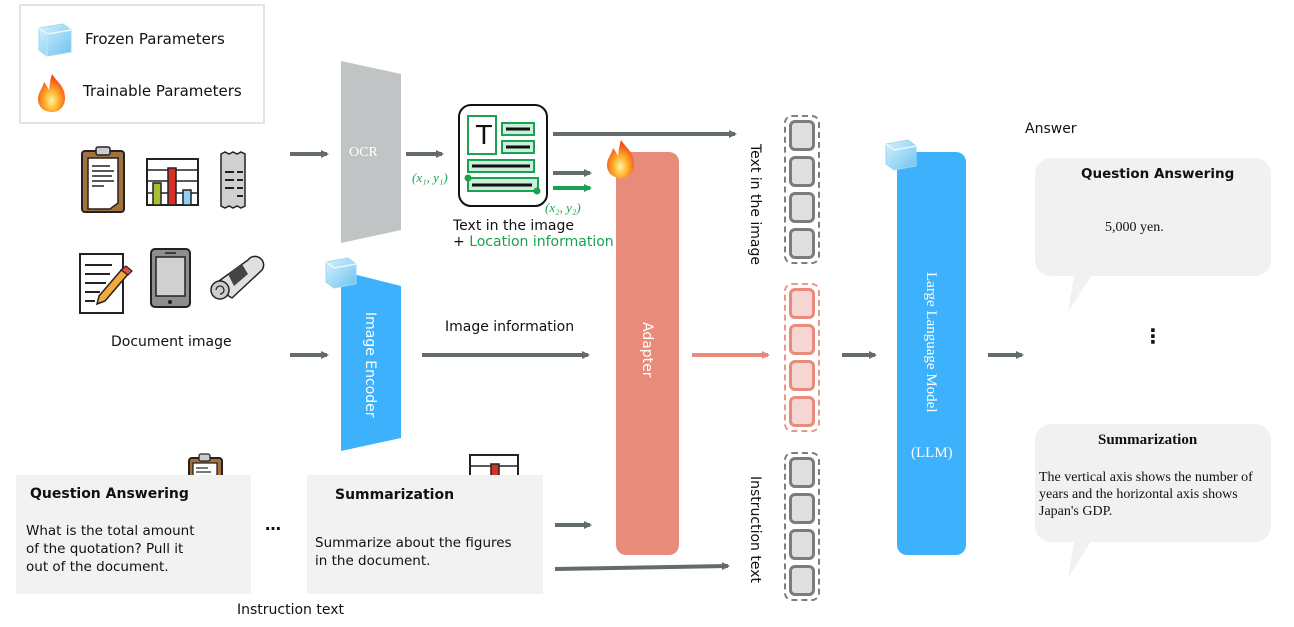 This screenshot has height=627, width=1294. Describe the element at coordinates (802, 189) in the screenshot. I see `text-token-group` at that location.